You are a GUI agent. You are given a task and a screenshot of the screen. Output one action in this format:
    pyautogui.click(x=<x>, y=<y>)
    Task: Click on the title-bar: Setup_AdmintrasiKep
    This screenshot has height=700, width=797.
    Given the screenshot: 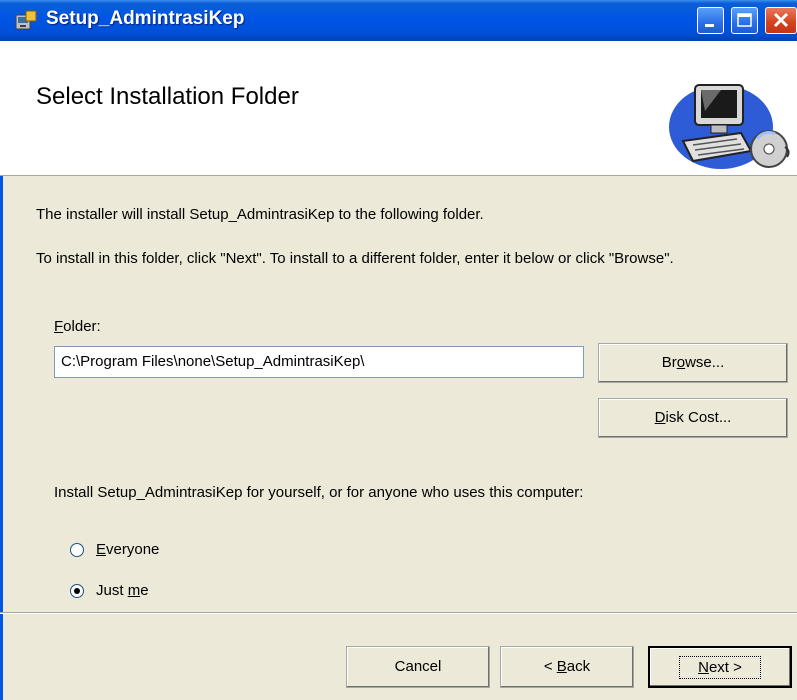 What is the action you would take?
    pyautogui.click(x=398, y=20)
    